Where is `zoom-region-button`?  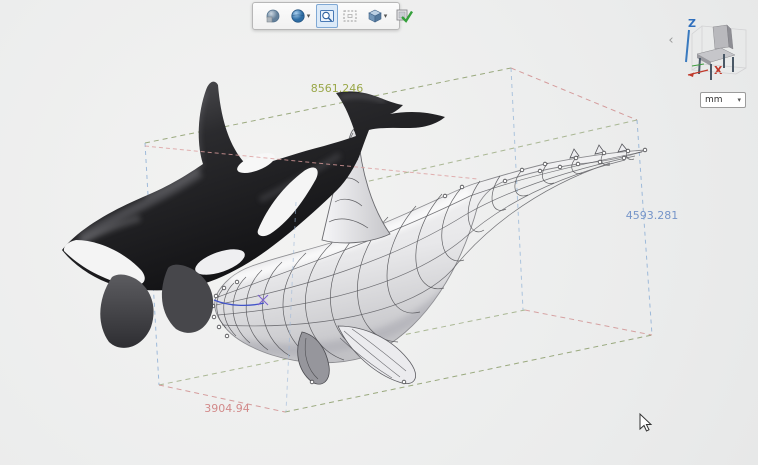 zoom-region-button is located at coordinates (327, 16).